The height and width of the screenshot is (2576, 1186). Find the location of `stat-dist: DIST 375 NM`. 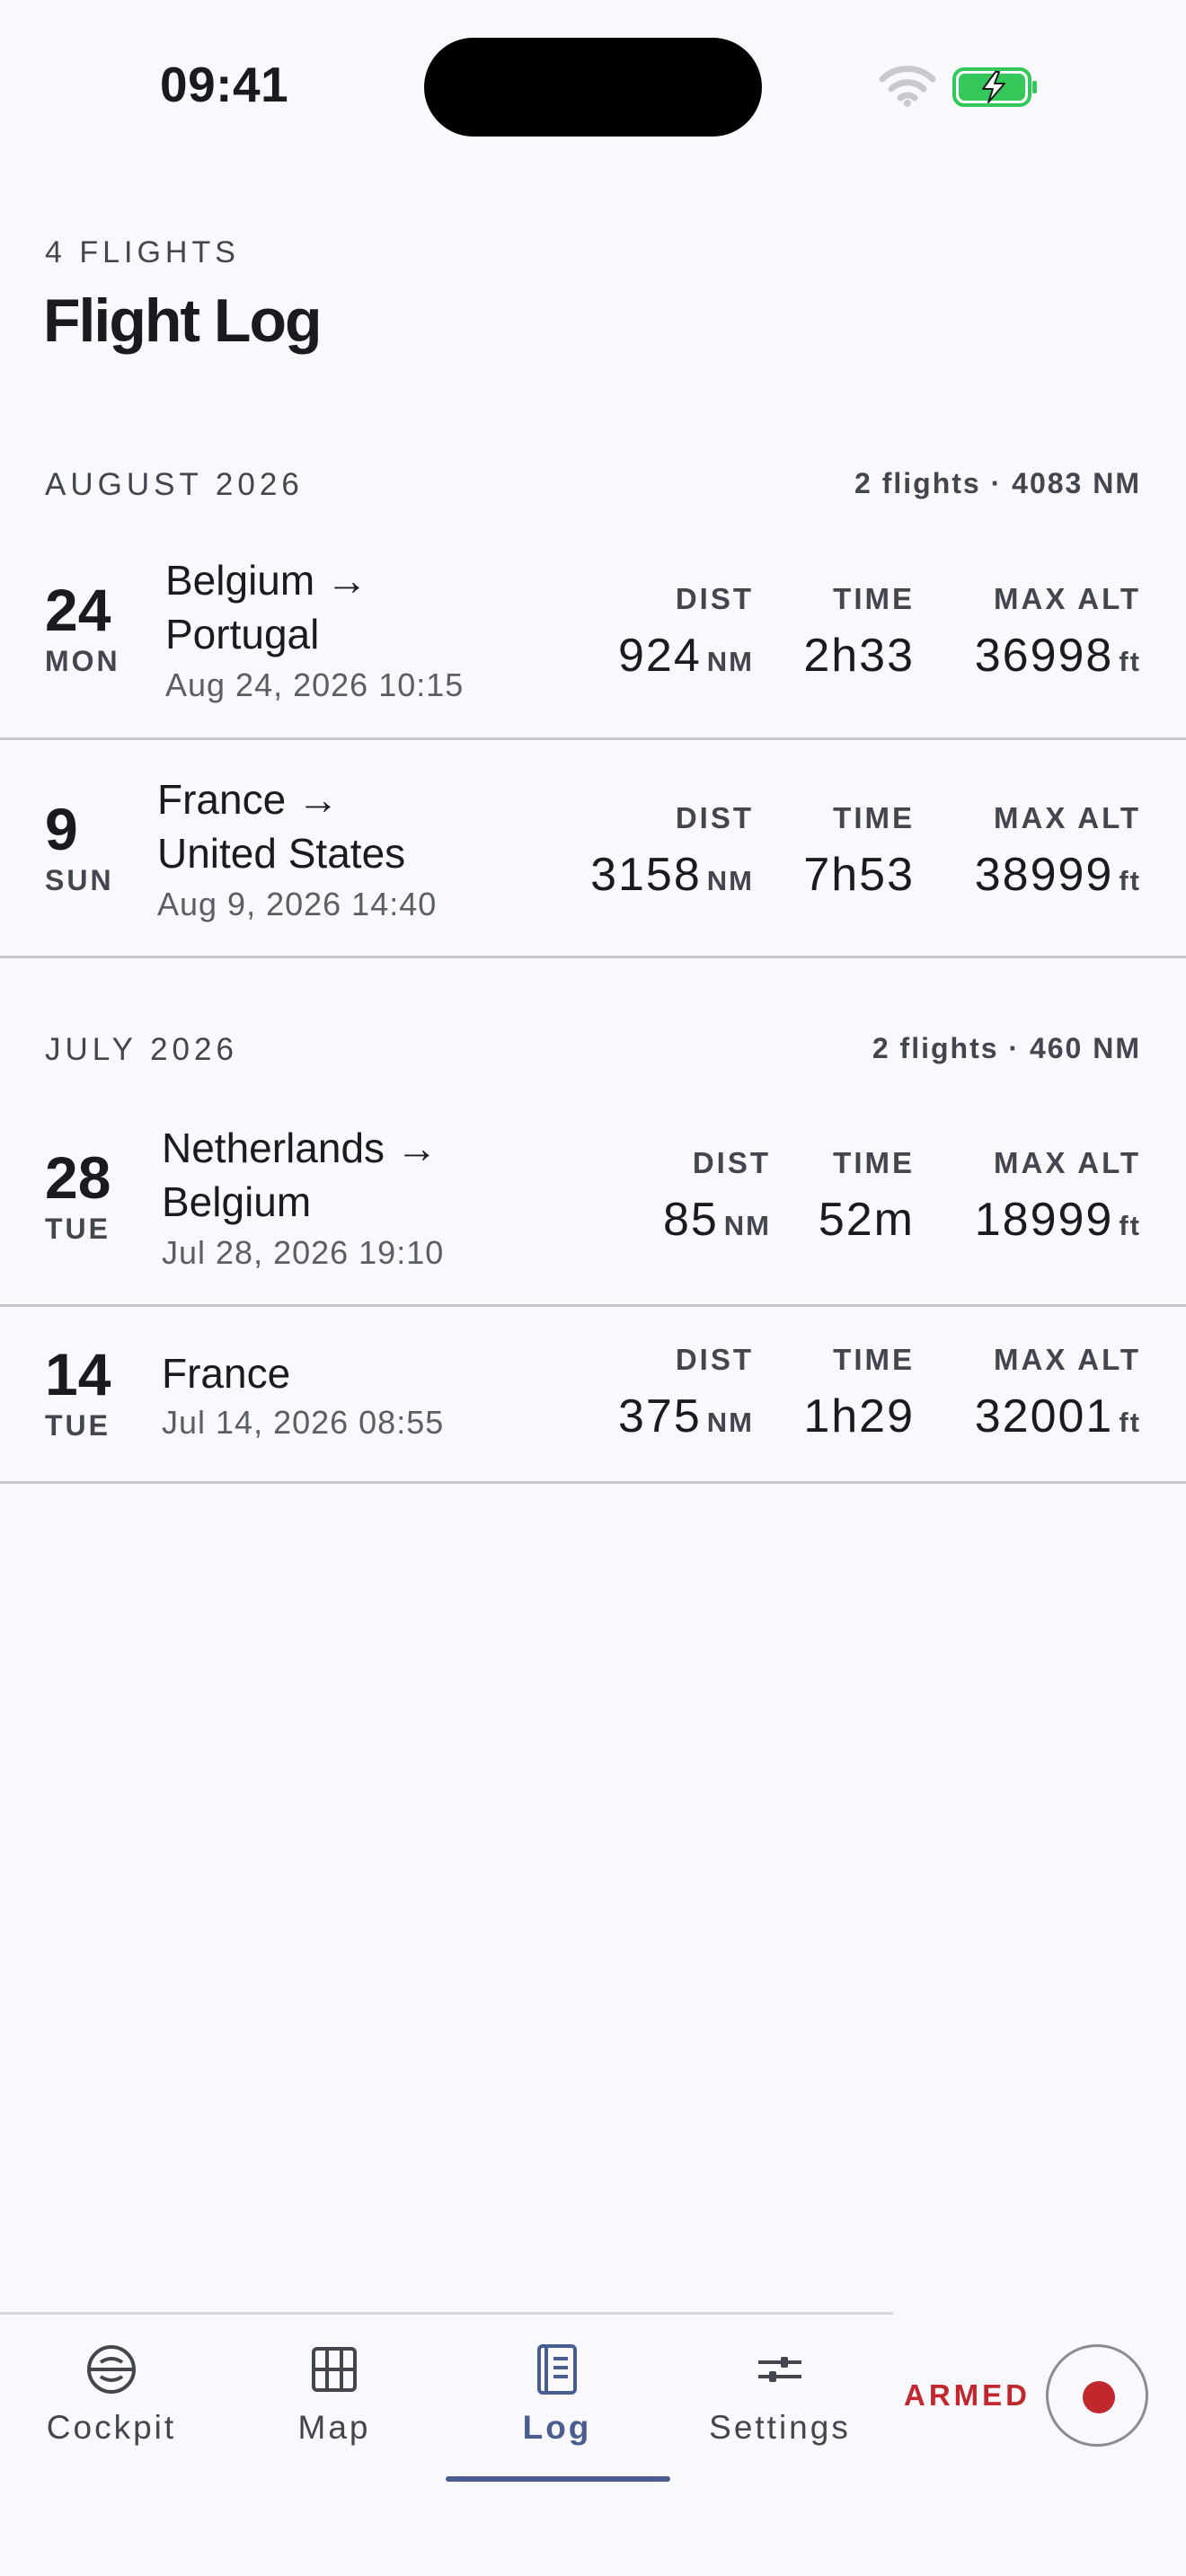

stat-dist: DIST 375 NM is located at coordinates (686, 1393).